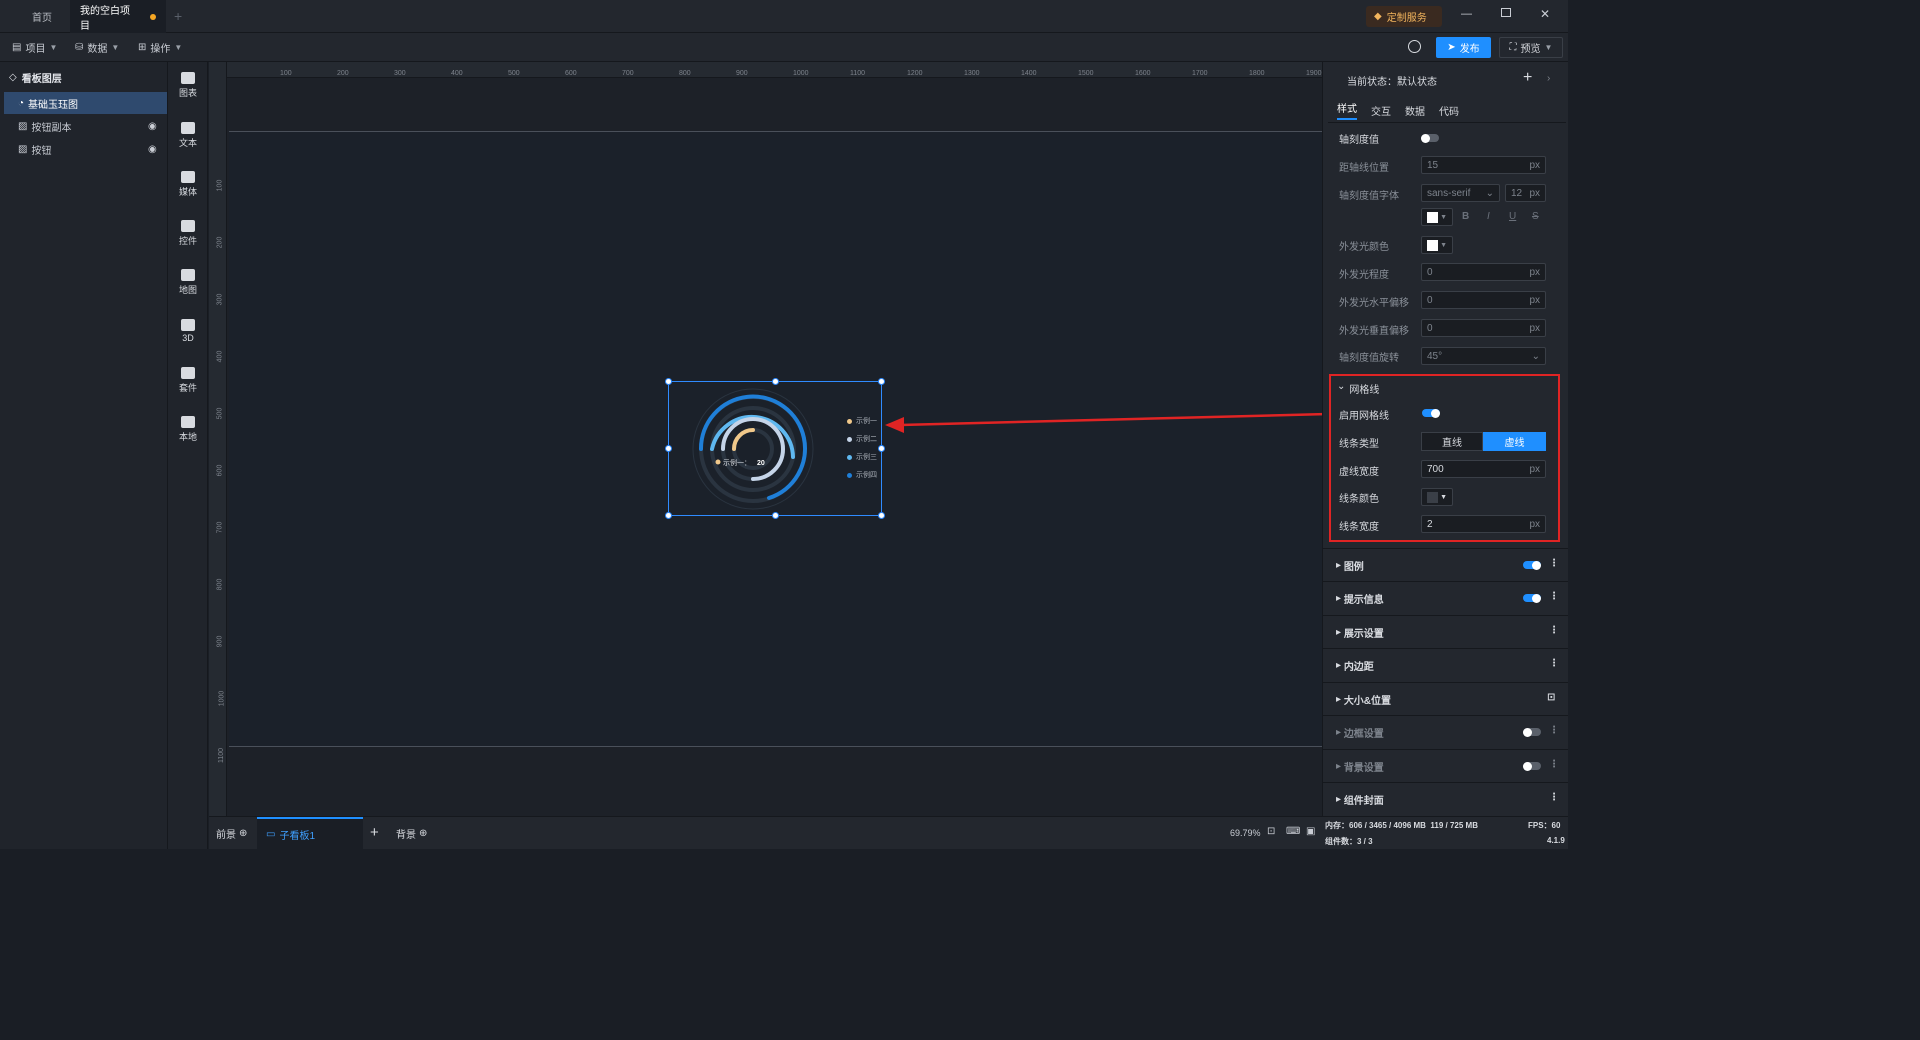 The width and height of the screenshot is (1920, 1040). Describe the element at coordinates (1445, 564) in the screenshot. I see `section-legend: ▸ 图例 ⋮` at that location.